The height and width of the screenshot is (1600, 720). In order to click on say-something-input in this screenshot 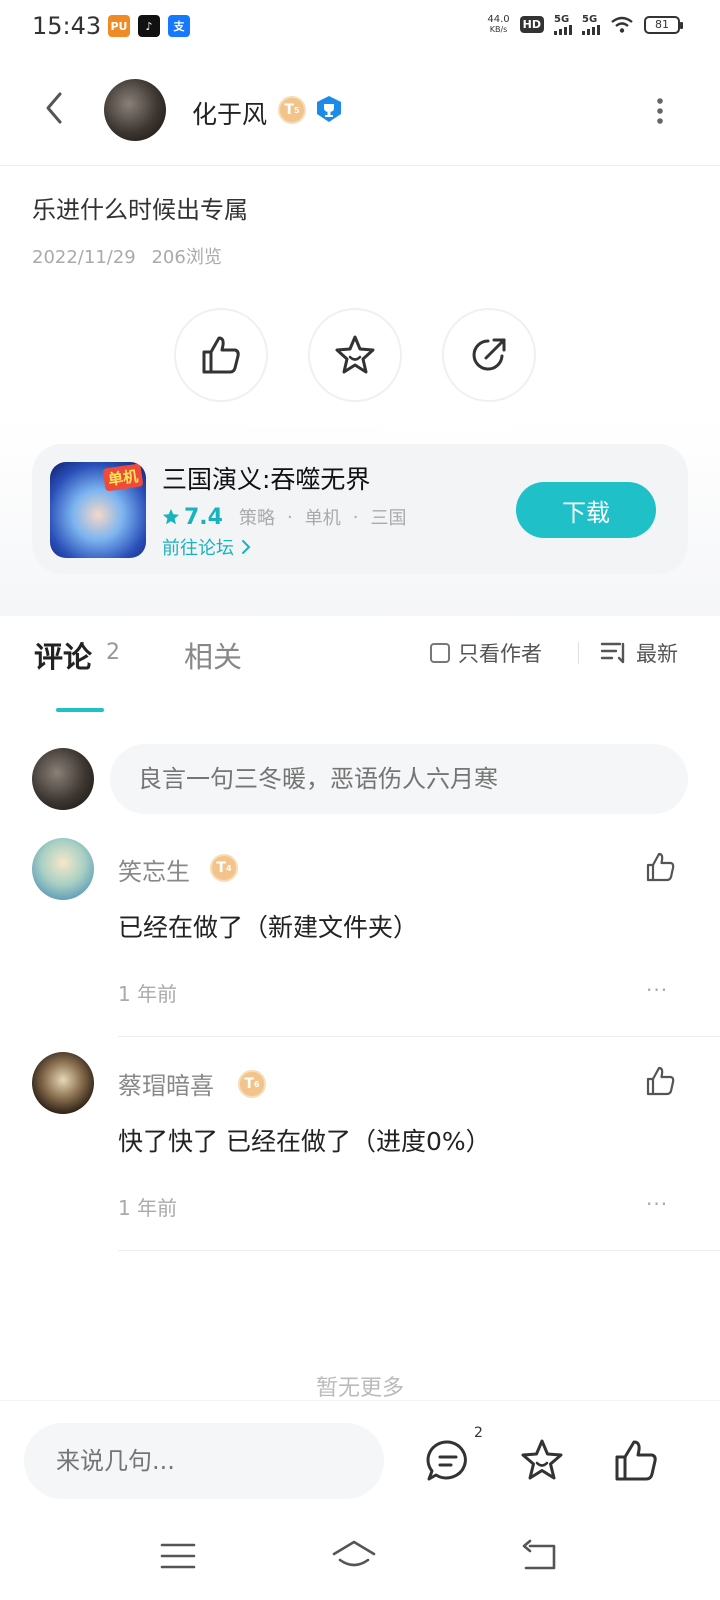, I will do `click(204, 1461)`.